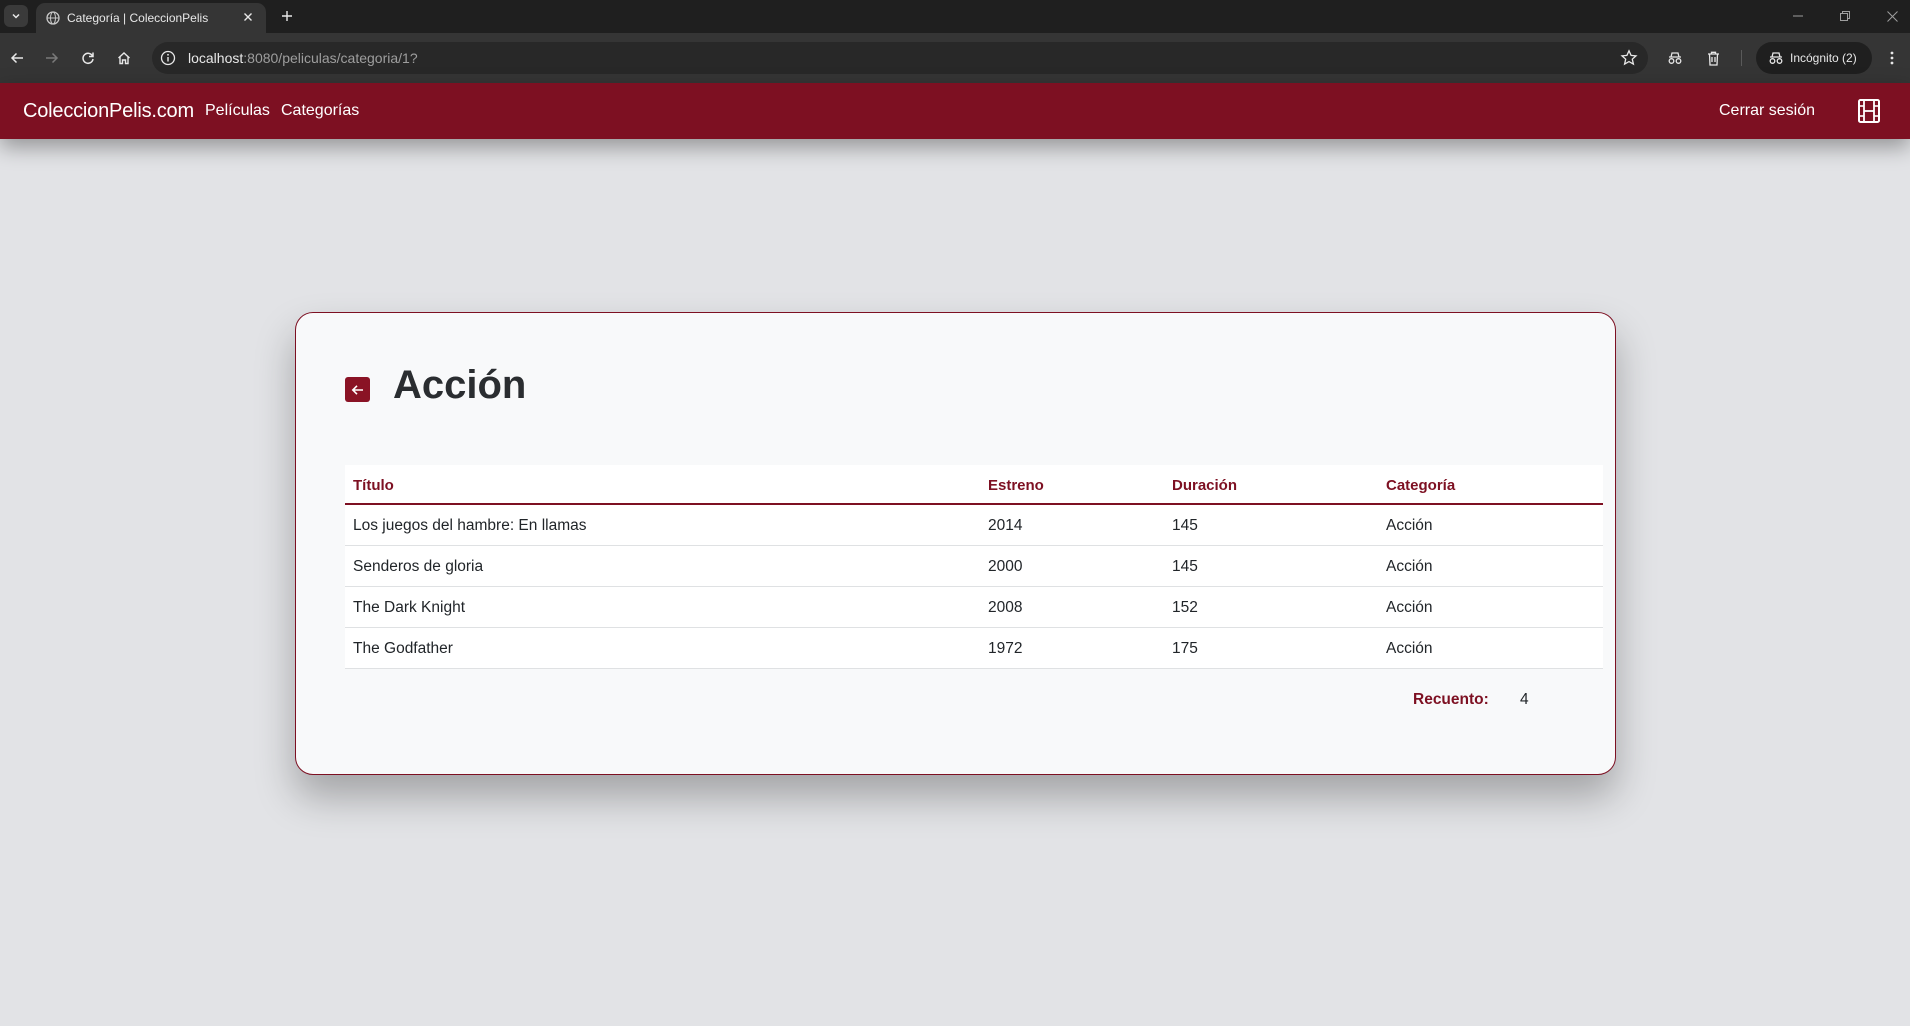 The width and height of the screenshot is (1910, 1026). I want to click on close-window-button, so click(1892, 16).